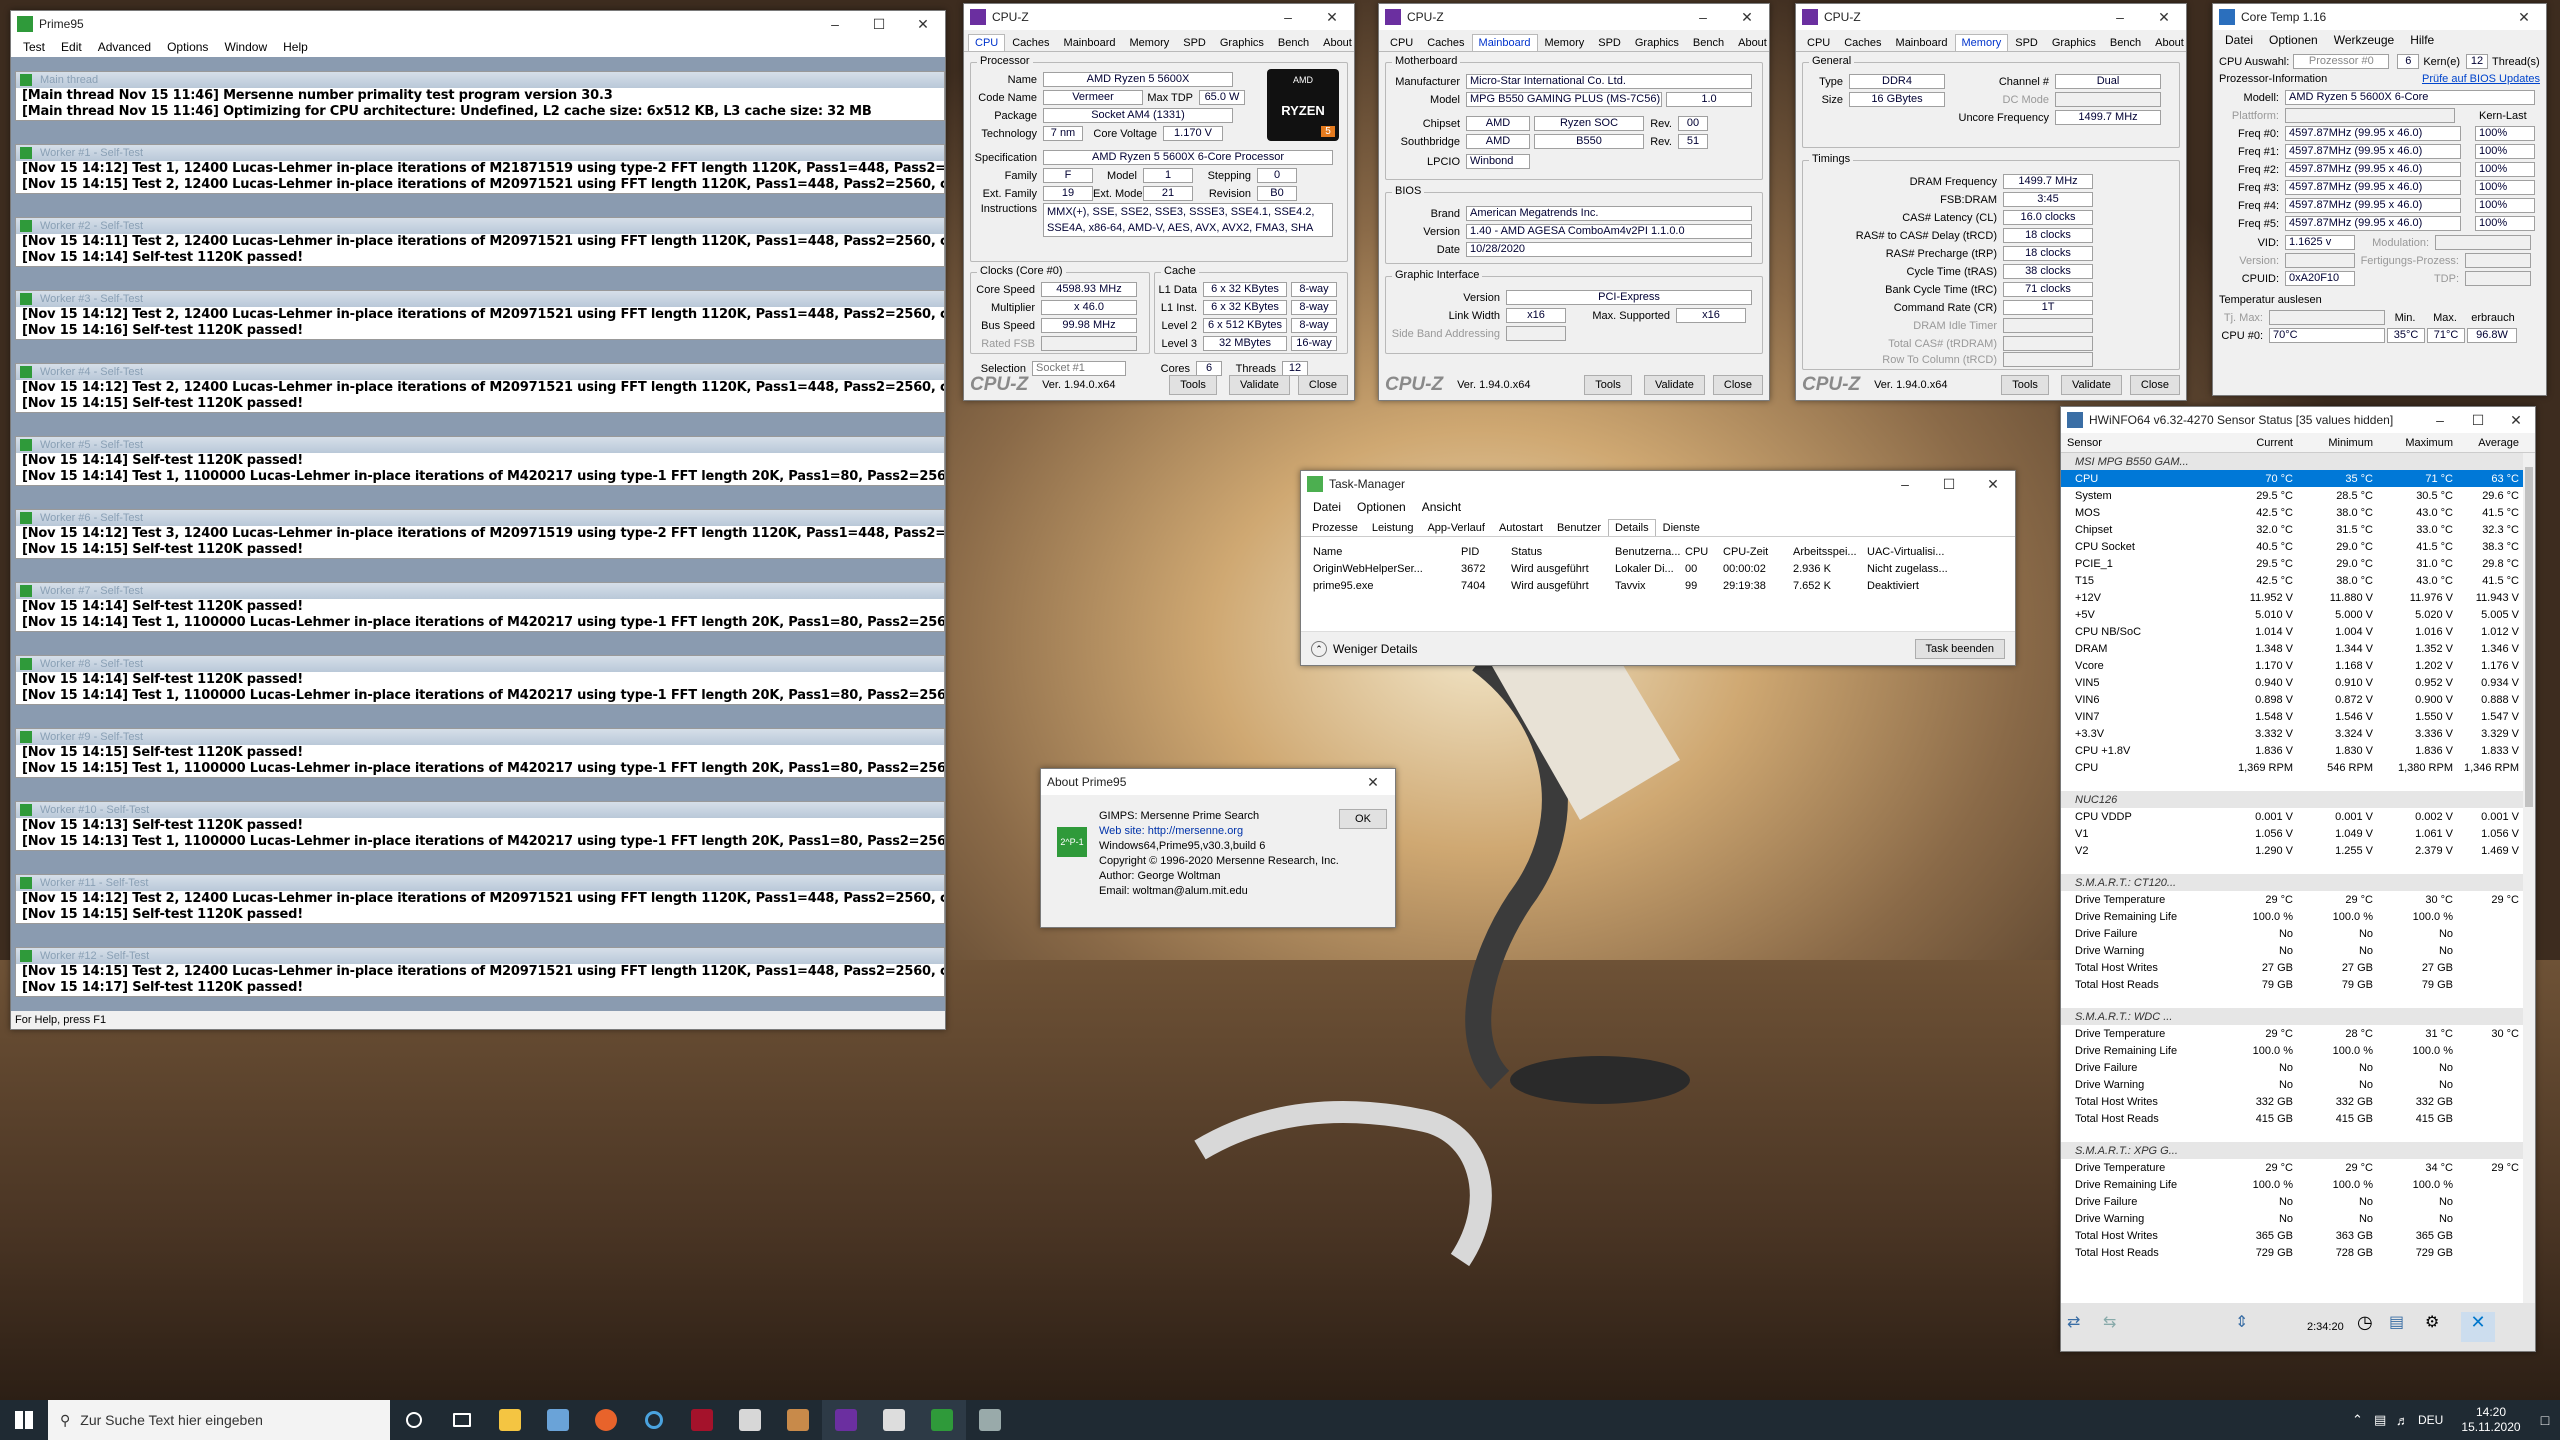 The width and height of the screenshot is (2560, 1440). What do you see at coordinates (2417, 443) in the screenshot?
I see `col-maximum: Maximum` at bounding box center [2417, 443].